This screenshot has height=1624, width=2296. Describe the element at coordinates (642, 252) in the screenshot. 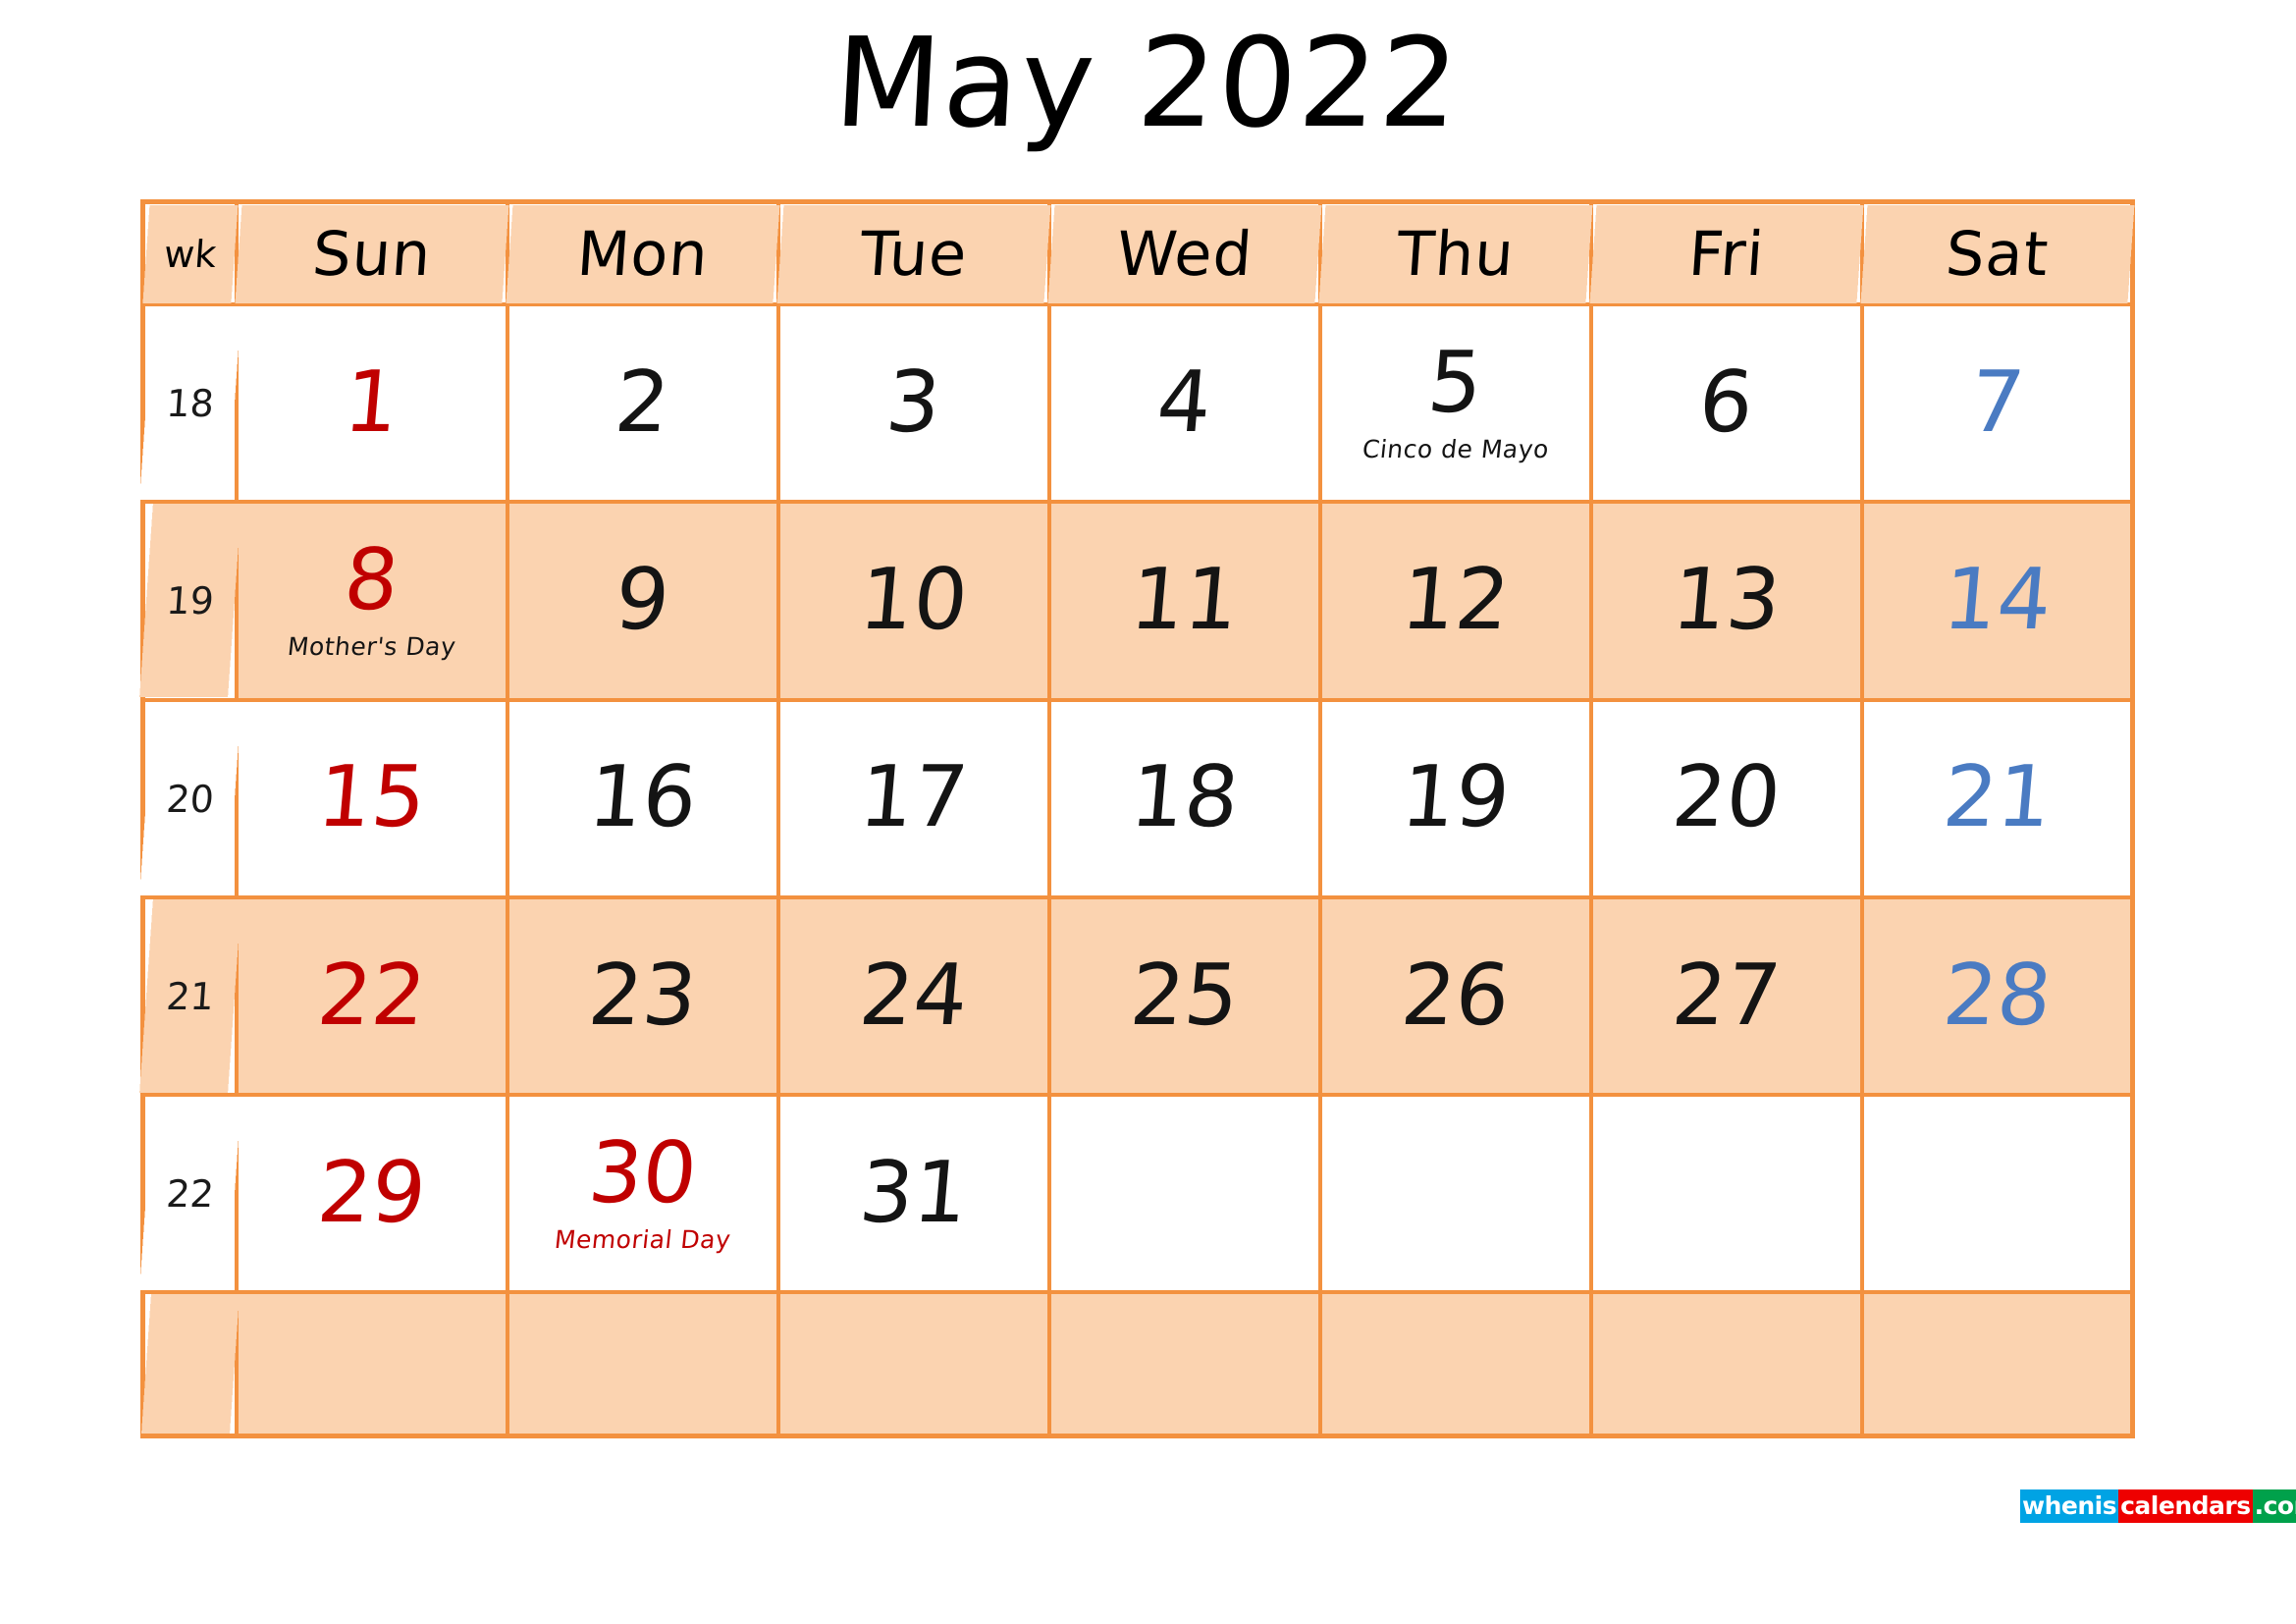

I see `header-day-mon: Mon` at that location.